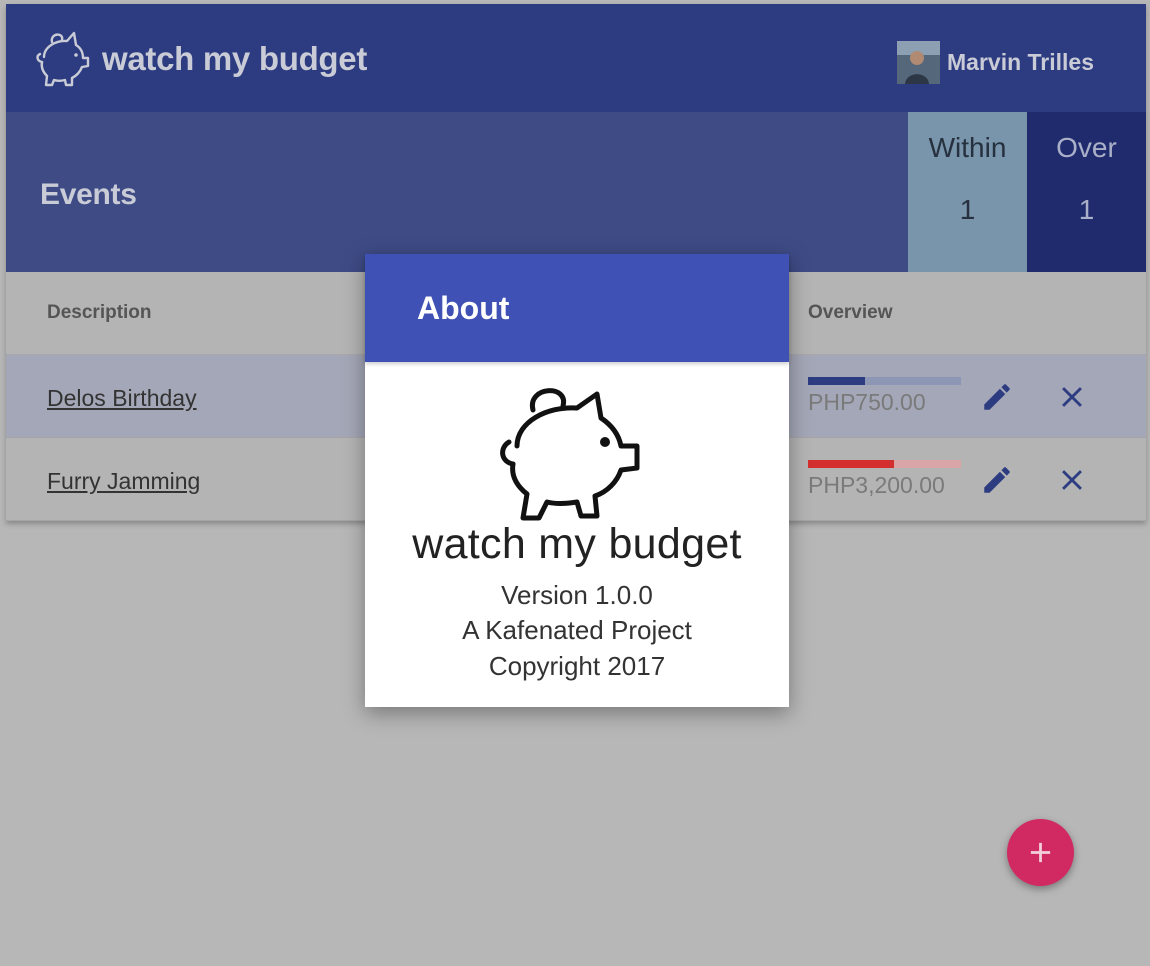 The height and width of the screenshot is (966, 1150). Describe the element at coordinates (967, 192) in the screenshot. I see `stat-within: Within 1` at that location.